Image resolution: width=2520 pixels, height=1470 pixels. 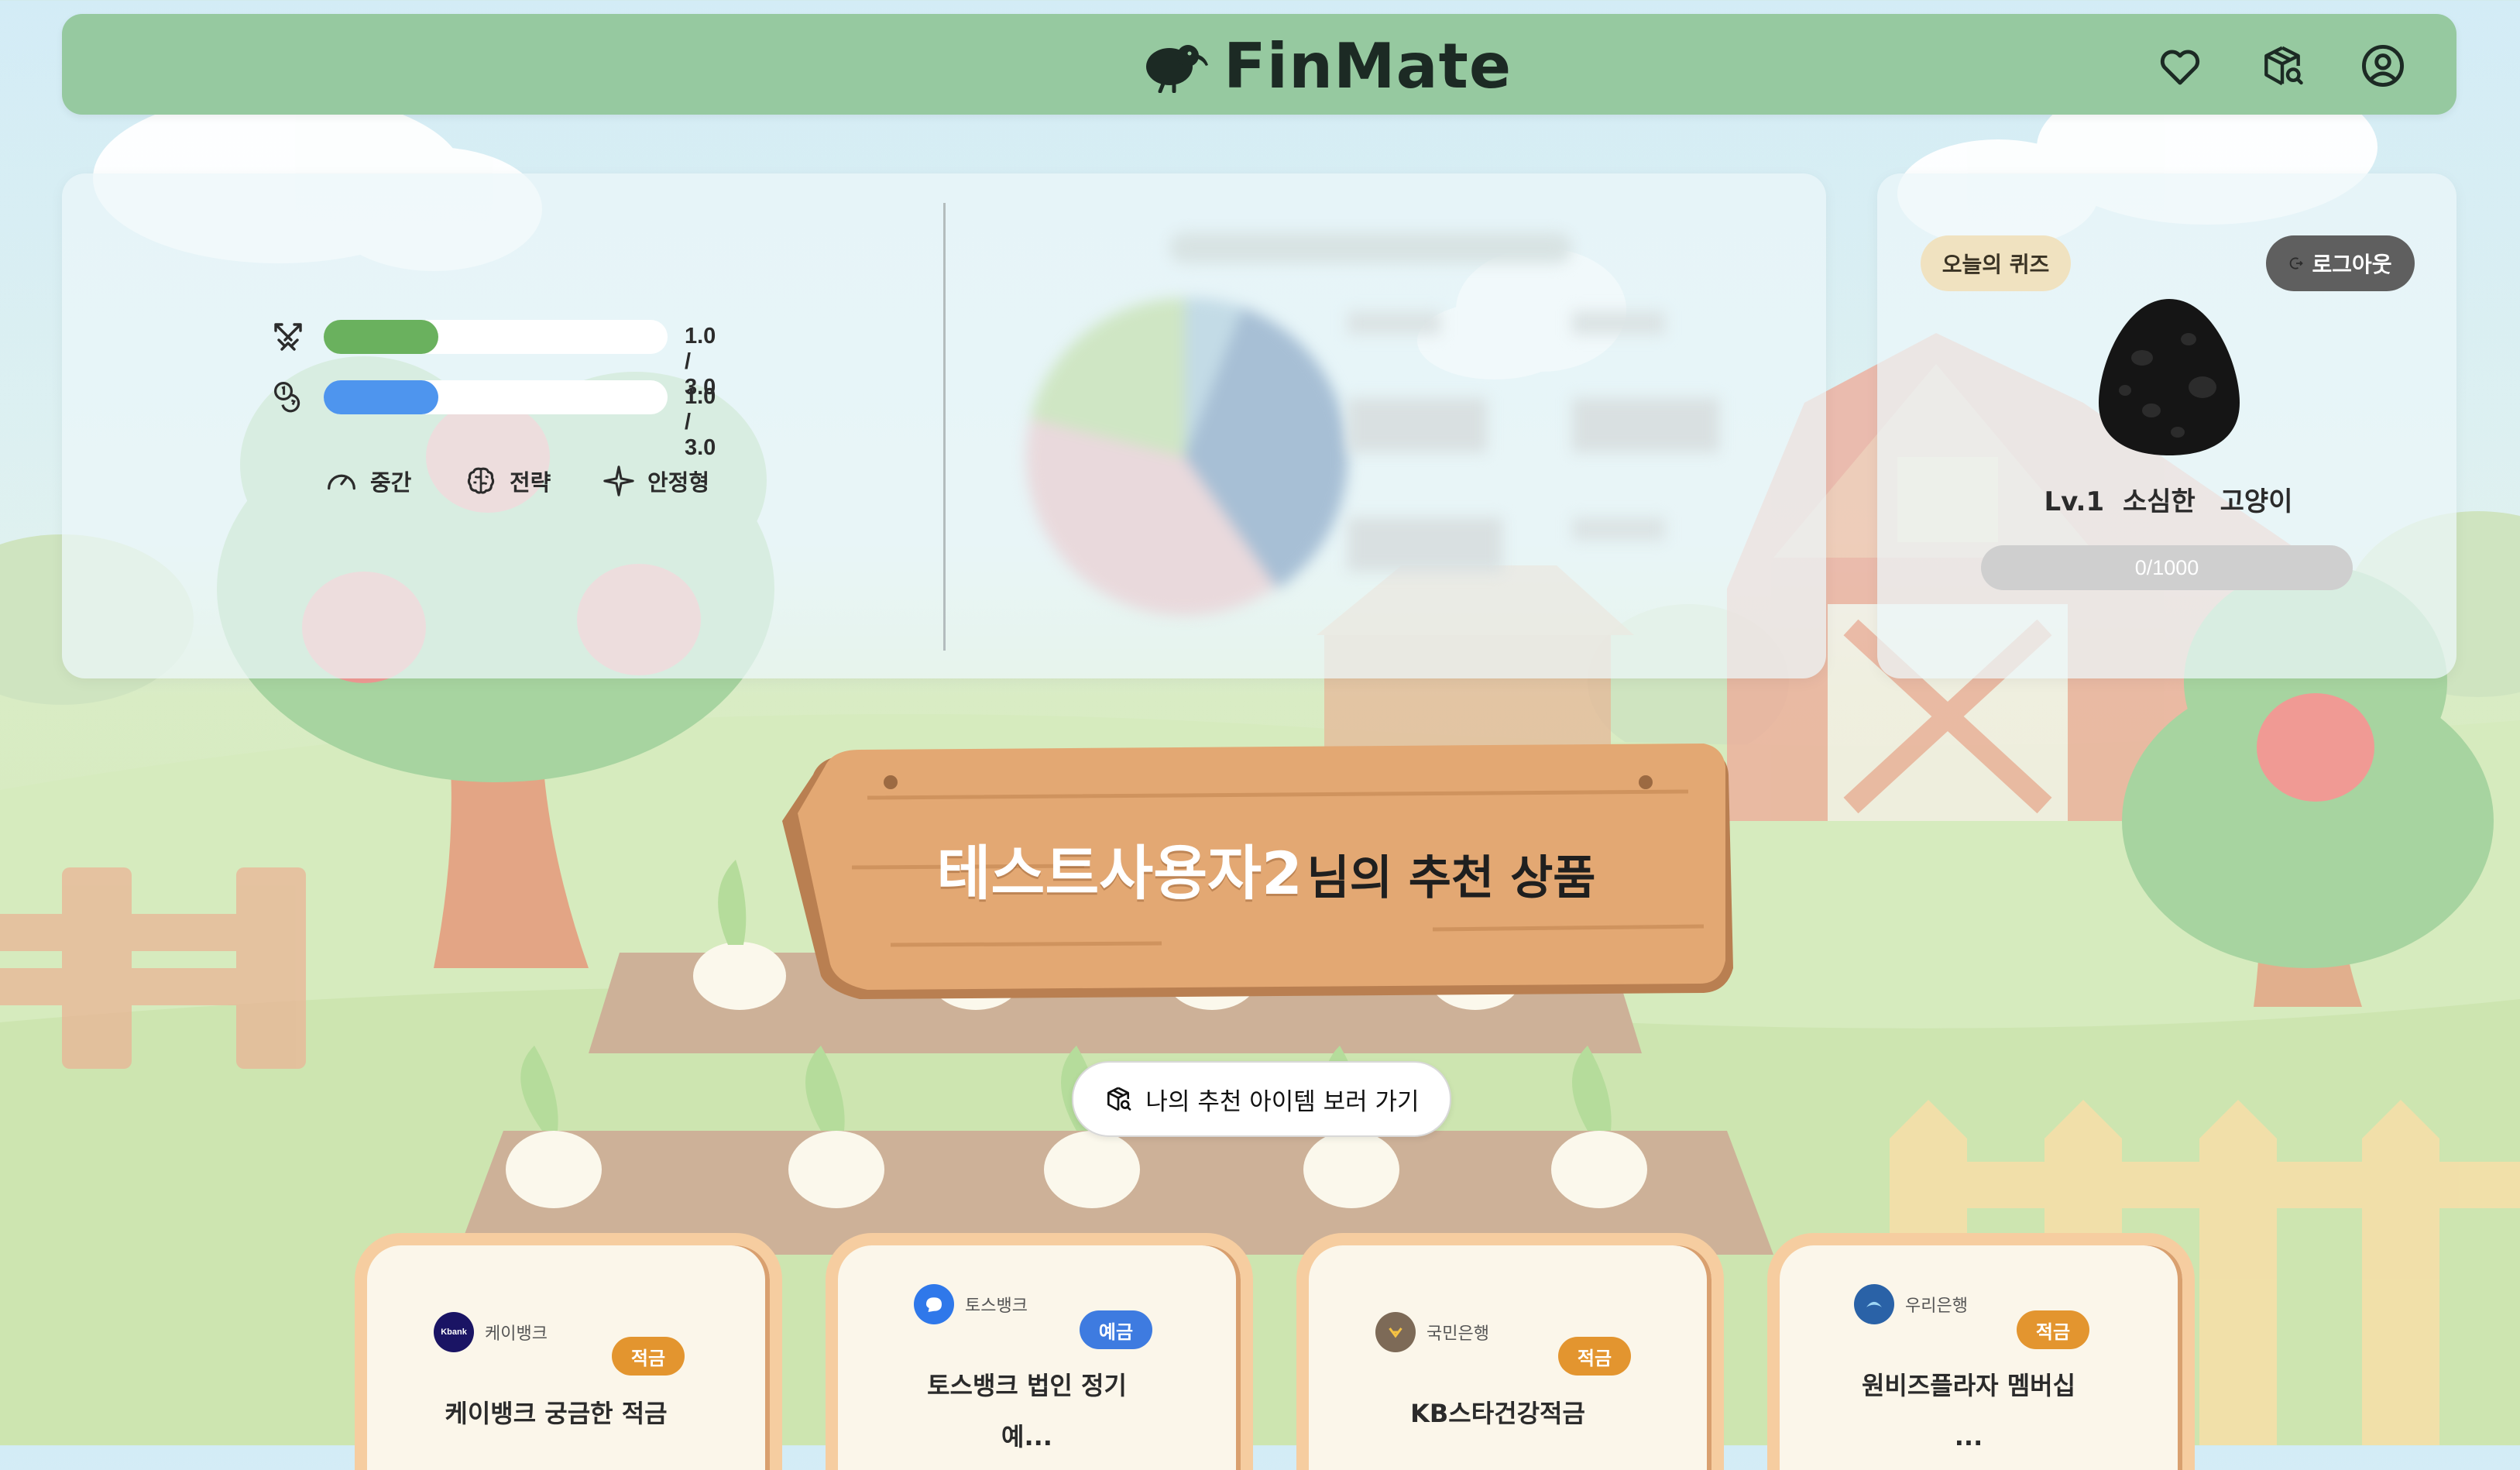 I want to click on daily-quiz-label: 오늘의 퀴즈, so click(x=1996, y=264).